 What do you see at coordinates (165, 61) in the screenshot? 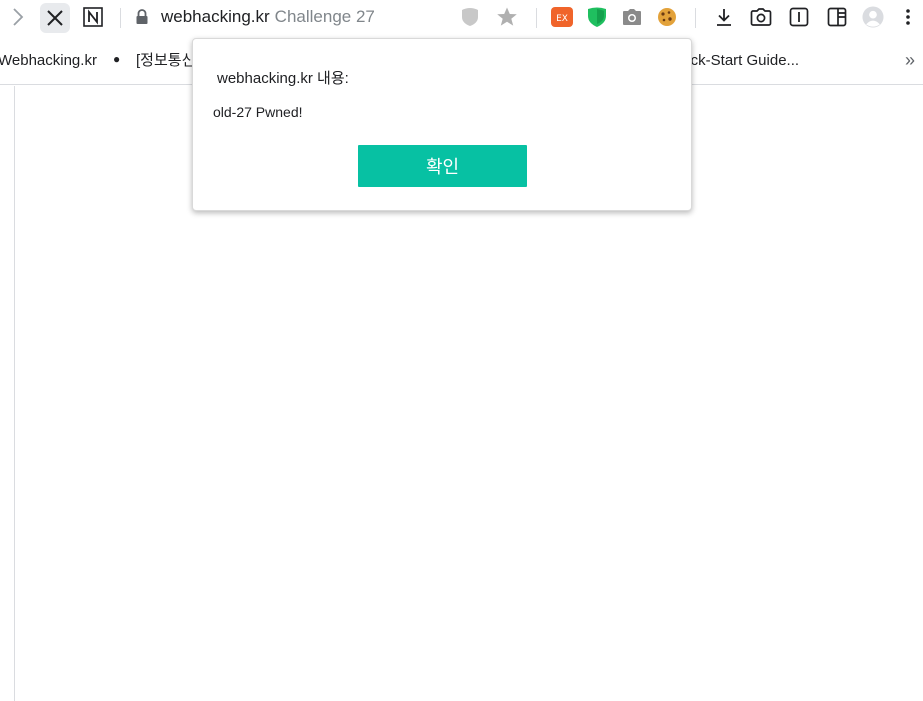
I see `bookmark-info-comm: [정보통신` at bounding box center [165, 61].